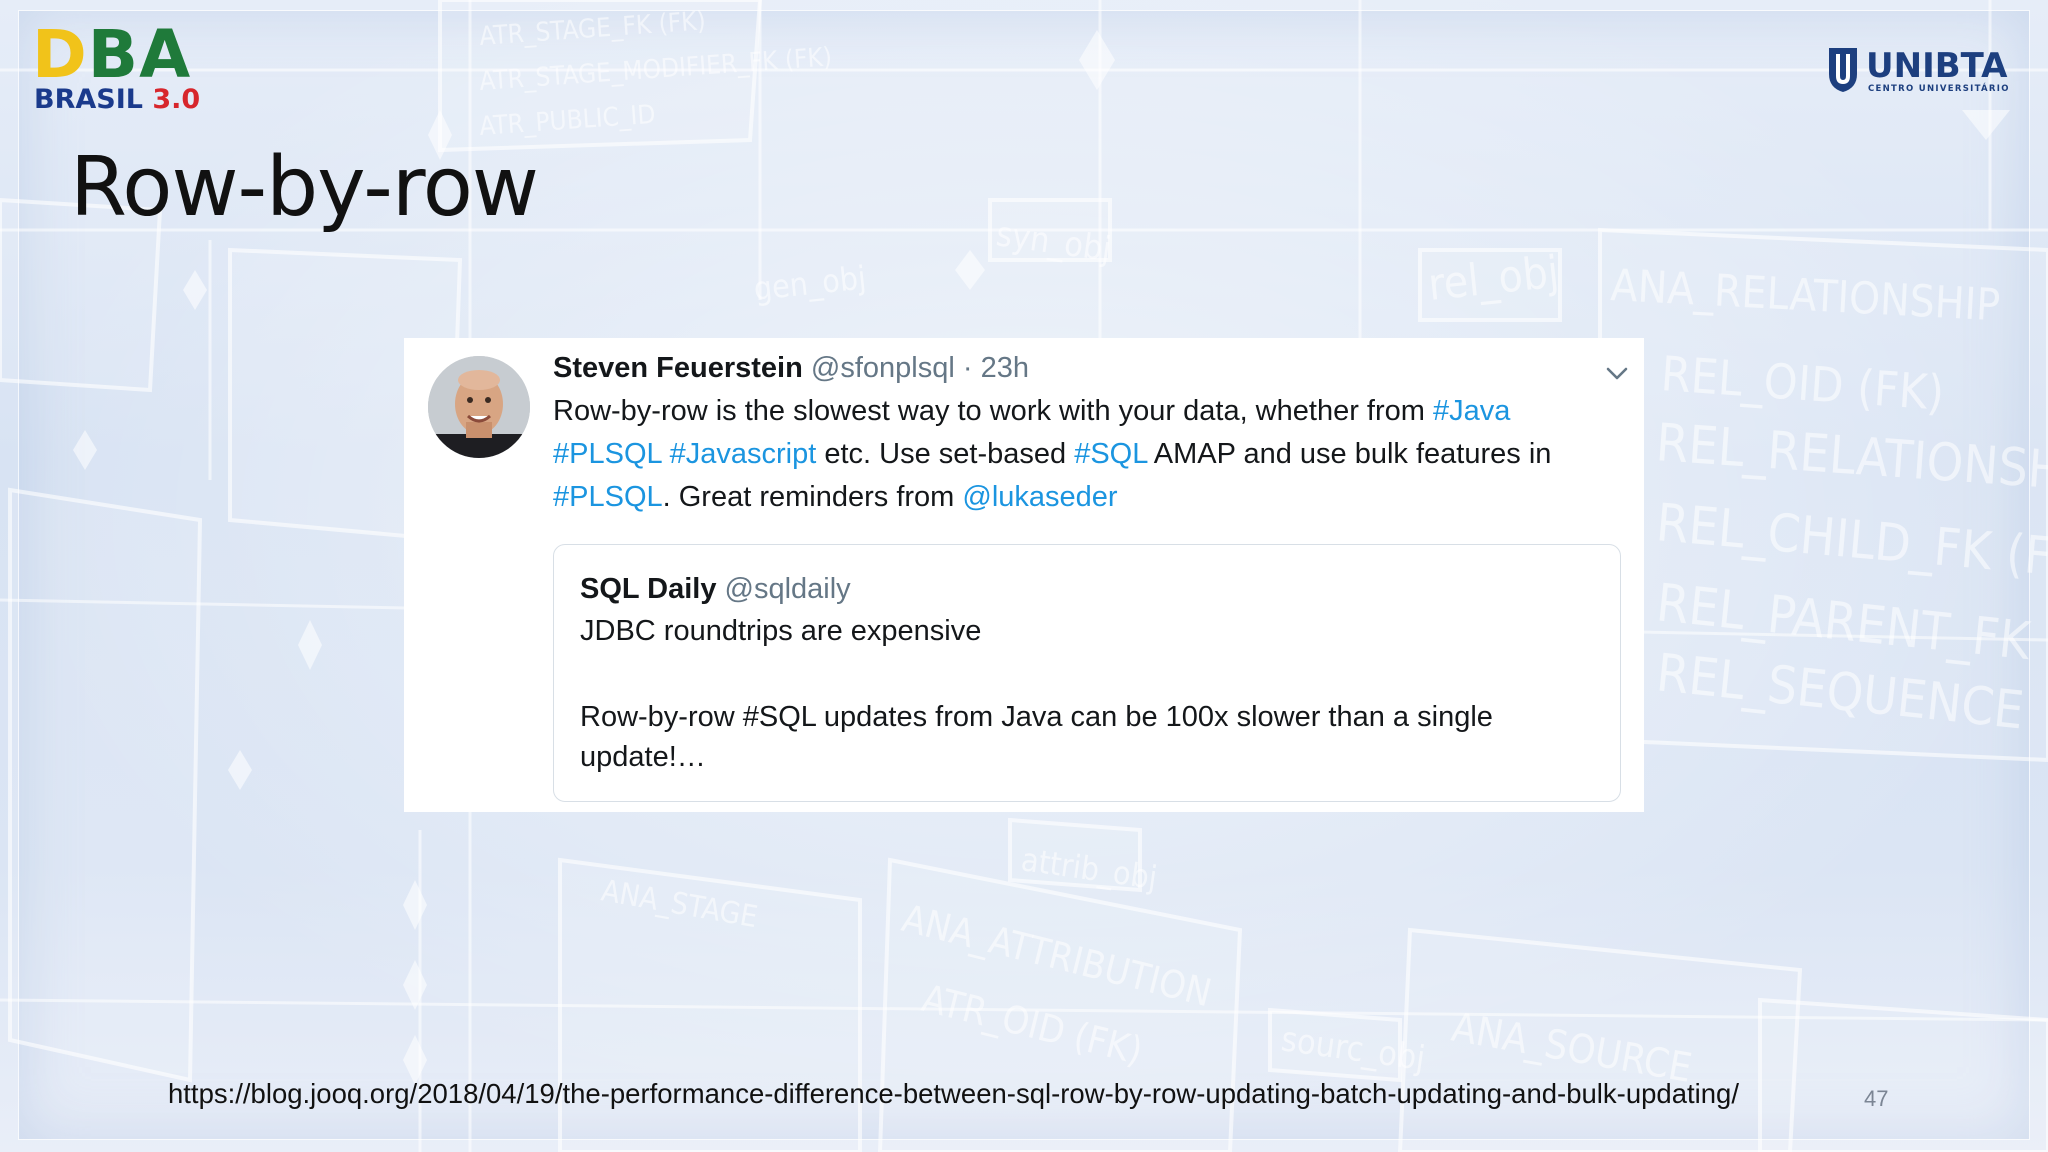 This screenshot has height=1152, width=2048. I want to click on dba-logo-brasil: BRASIL, so click(93, 99).